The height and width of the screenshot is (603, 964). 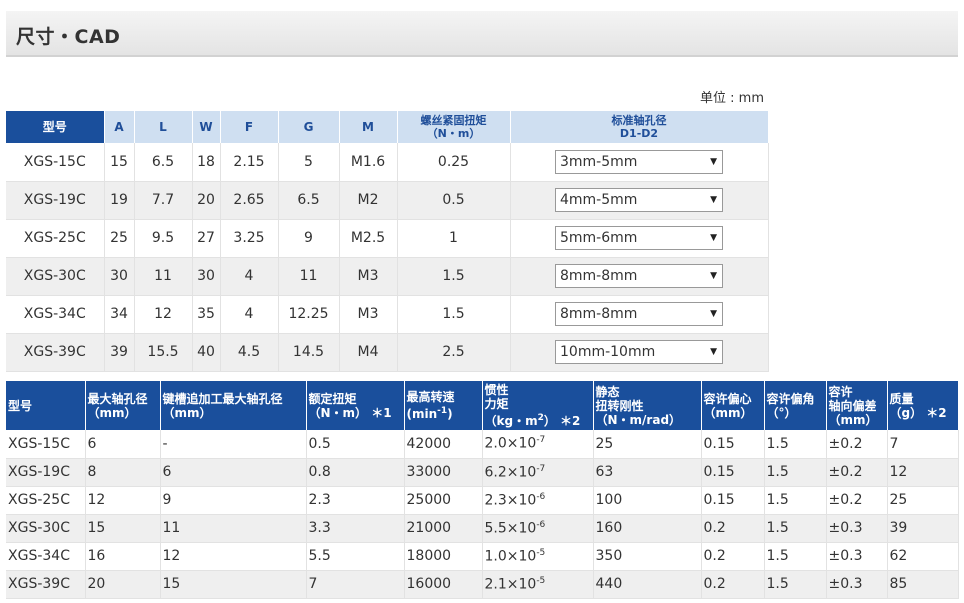 I want to click on cell-mass: 62, so click(x=923, y=556).